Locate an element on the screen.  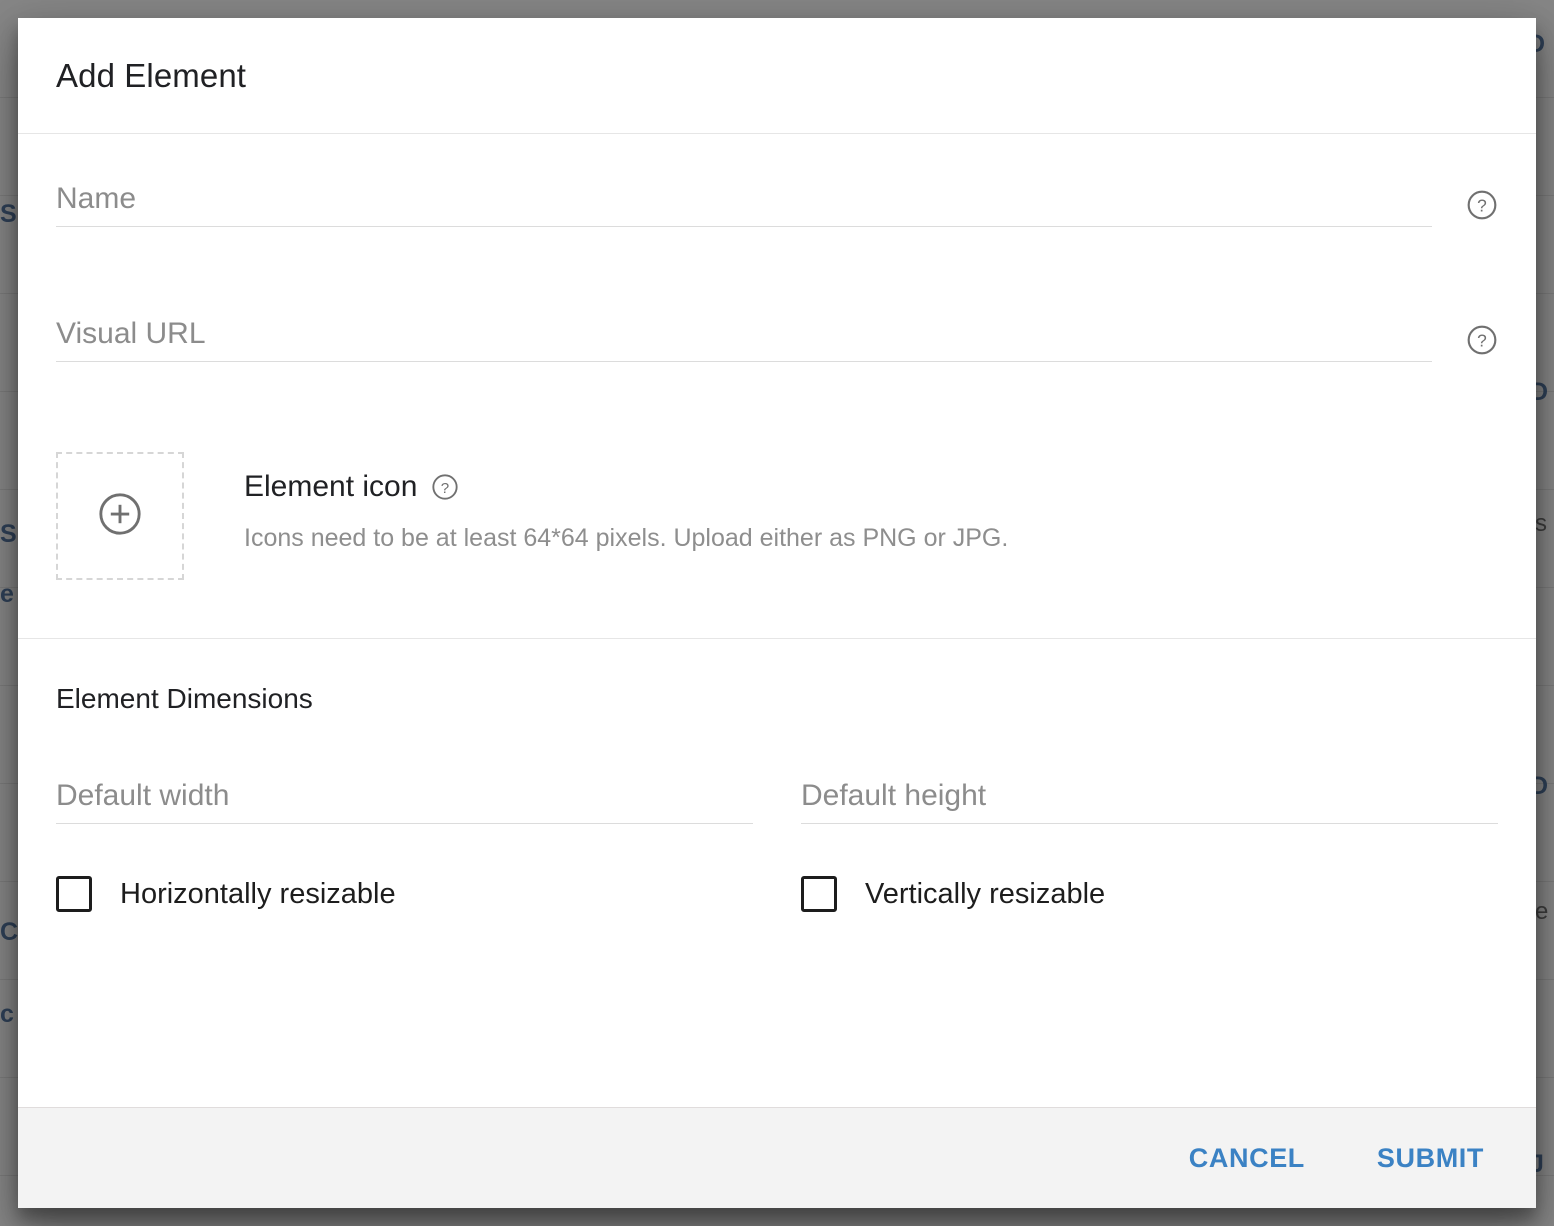
default-height-input is located at coordinates (1149, 801).